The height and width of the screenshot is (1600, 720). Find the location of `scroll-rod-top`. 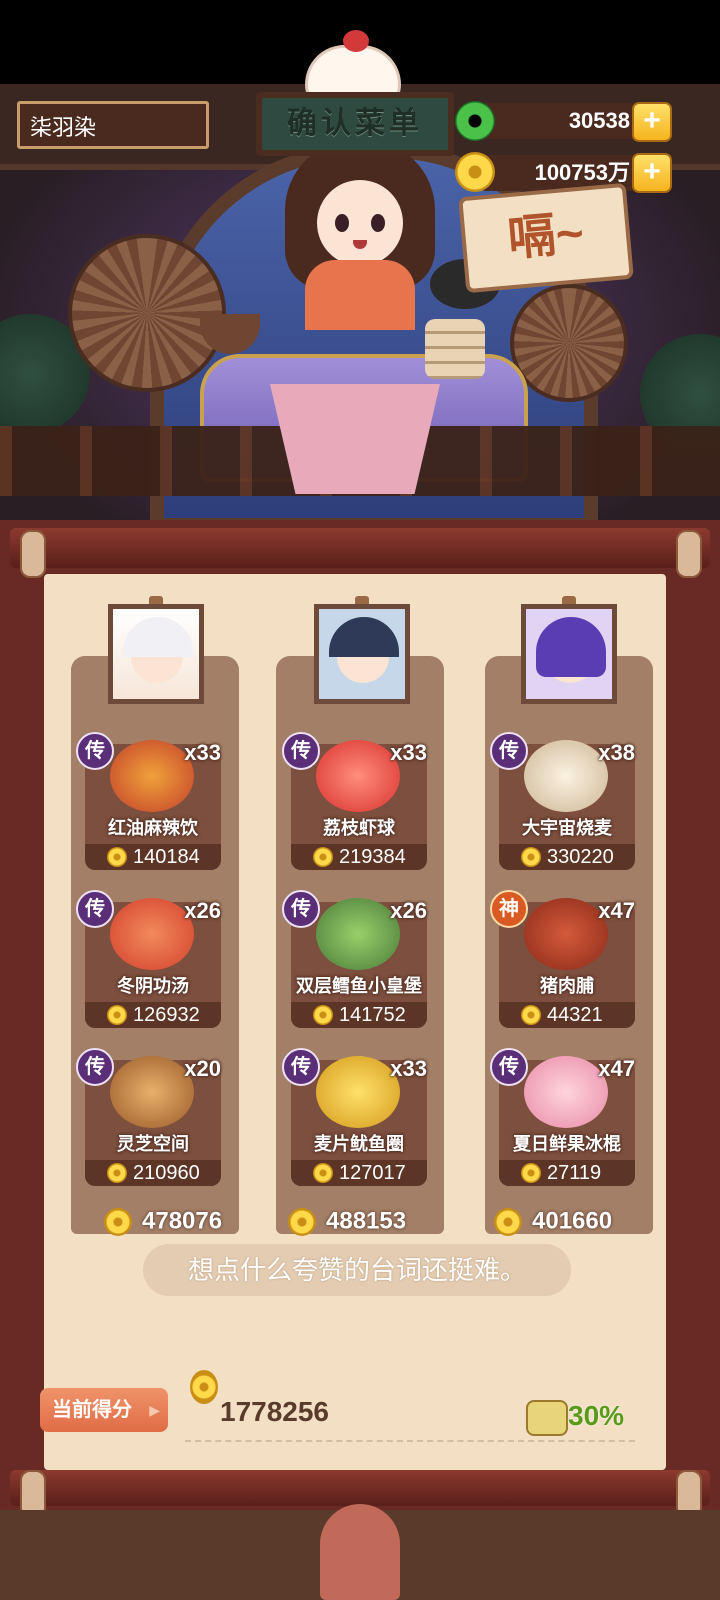

scroll-rod-top is located at coordinates (360, 548).